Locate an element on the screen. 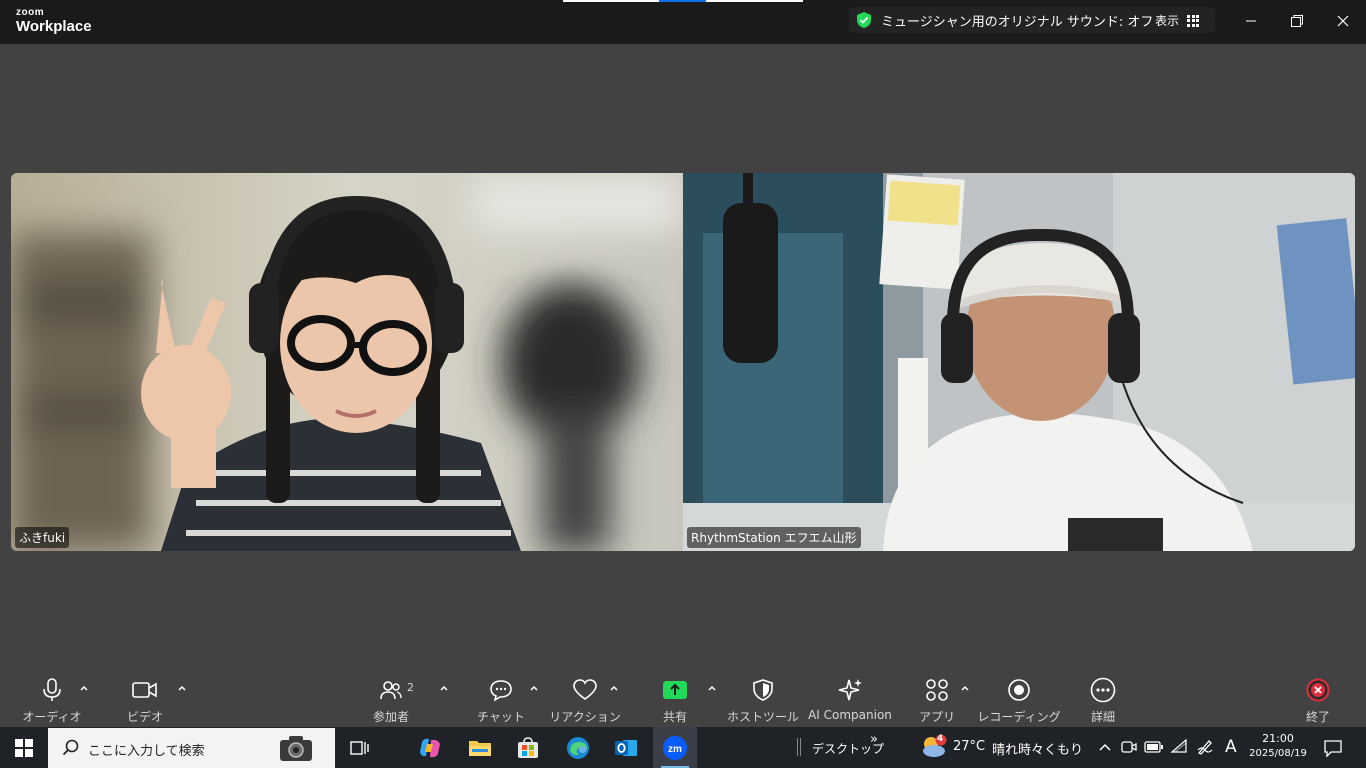  windows-logo-icon is located at coordinates (24, 747).